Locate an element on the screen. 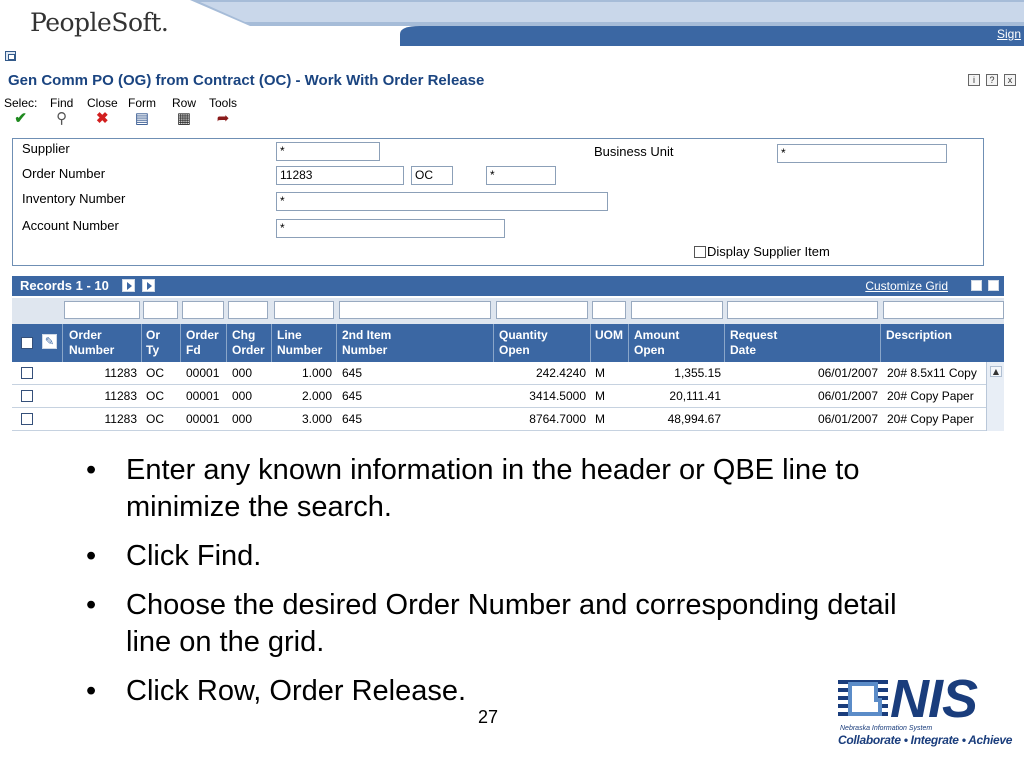 Image resolution: width=1024 pixels, height=768 pixels. qbe-item-number is located at coordinates (415, 310).